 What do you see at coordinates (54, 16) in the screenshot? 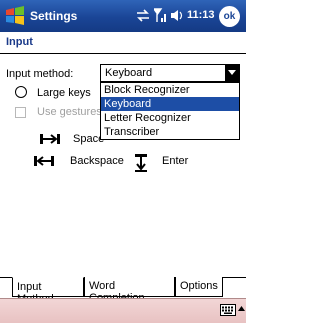
I see `app-title: Settings` at bounding box center [54, 16].